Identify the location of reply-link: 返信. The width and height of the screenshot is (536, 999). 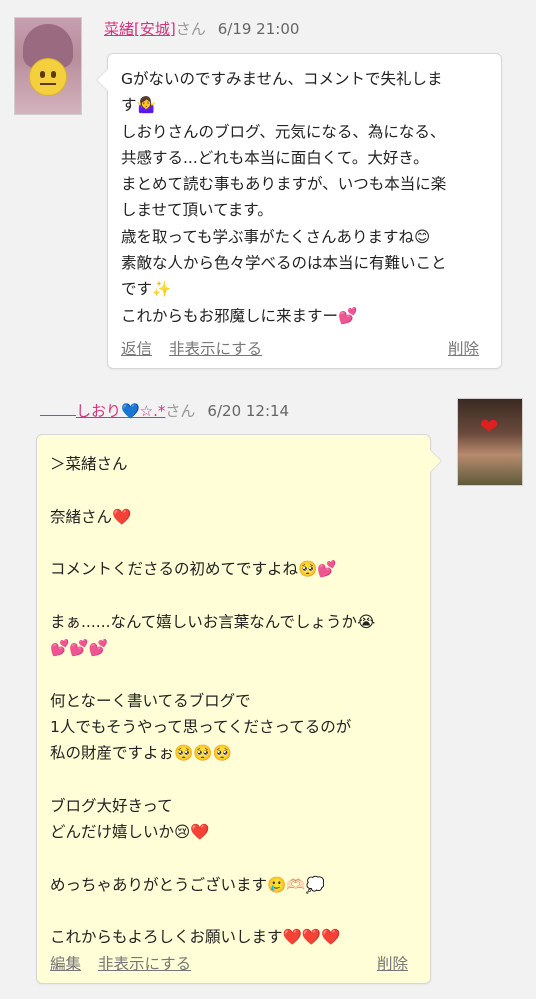
(136, 349).